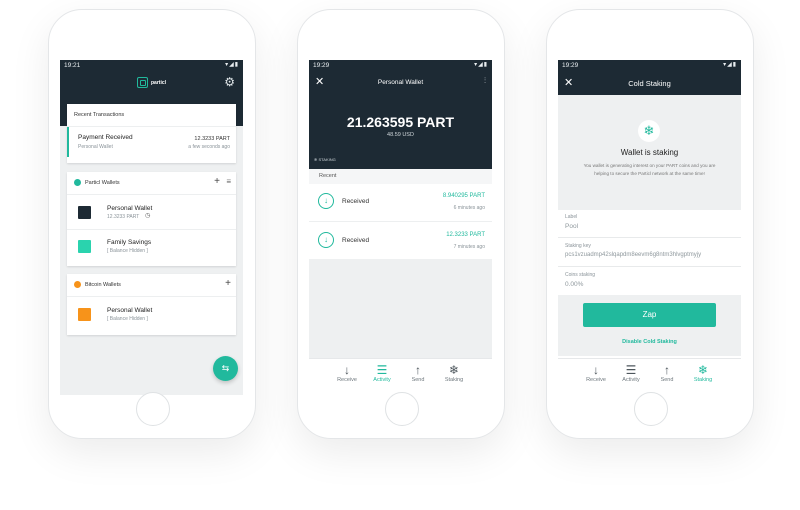 This screenshot has height=510, width=800. I want to click on staking-badge: ❄ STAKING, so click(325, 159).